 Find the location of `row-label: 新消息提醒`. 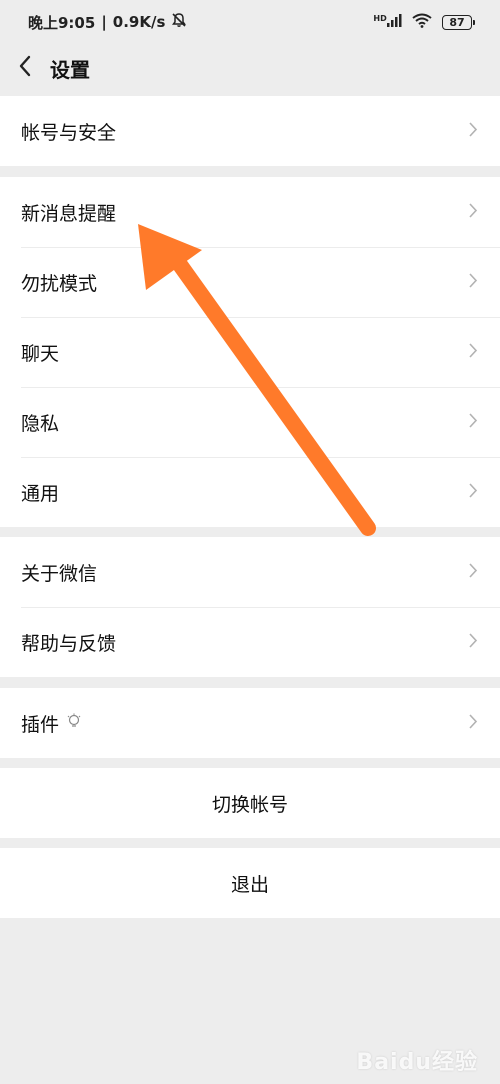

row-label: 新消息提醒 is located at coordinates (69, 213).